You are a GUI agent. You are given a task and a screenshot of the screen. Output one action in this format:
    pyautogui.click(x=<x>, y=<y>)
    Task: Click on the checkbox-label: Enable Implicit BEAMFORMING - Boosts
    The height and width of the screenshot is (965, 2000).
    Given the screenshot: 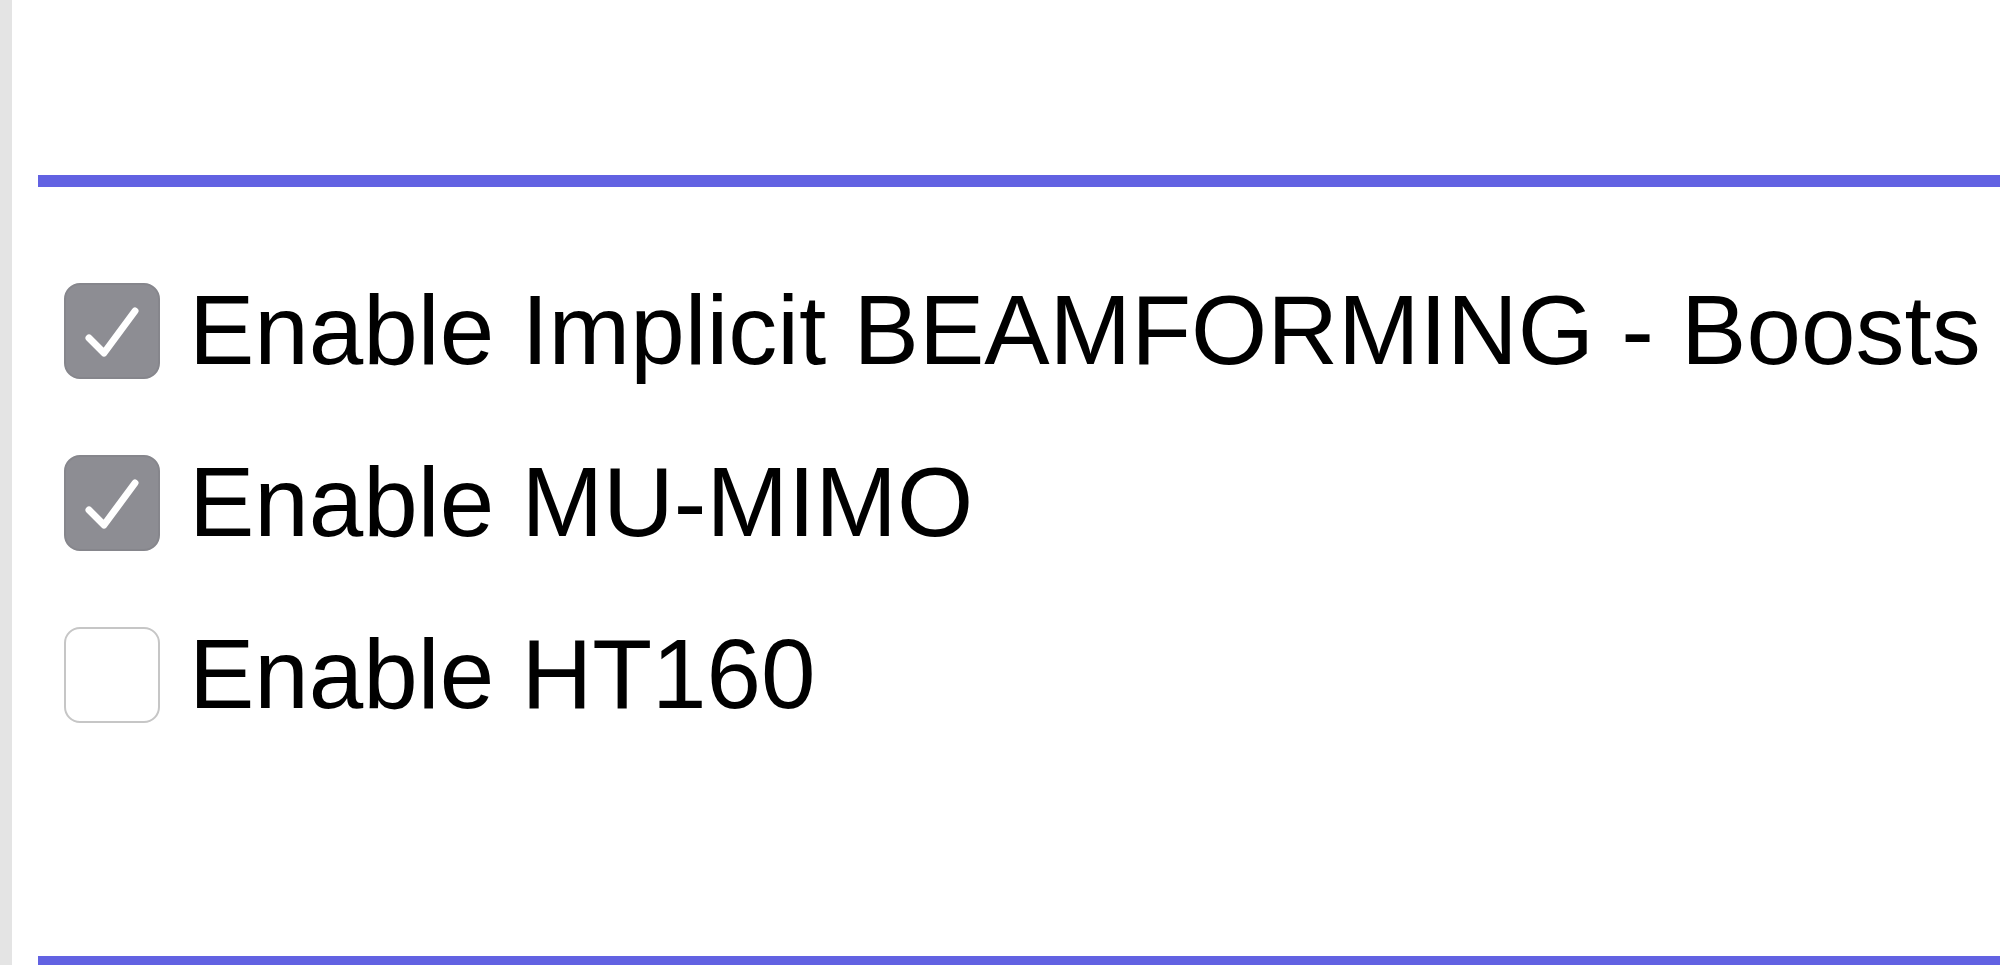 What is the action you would take?
    pyautogui.click(x=1085, y=330)
    